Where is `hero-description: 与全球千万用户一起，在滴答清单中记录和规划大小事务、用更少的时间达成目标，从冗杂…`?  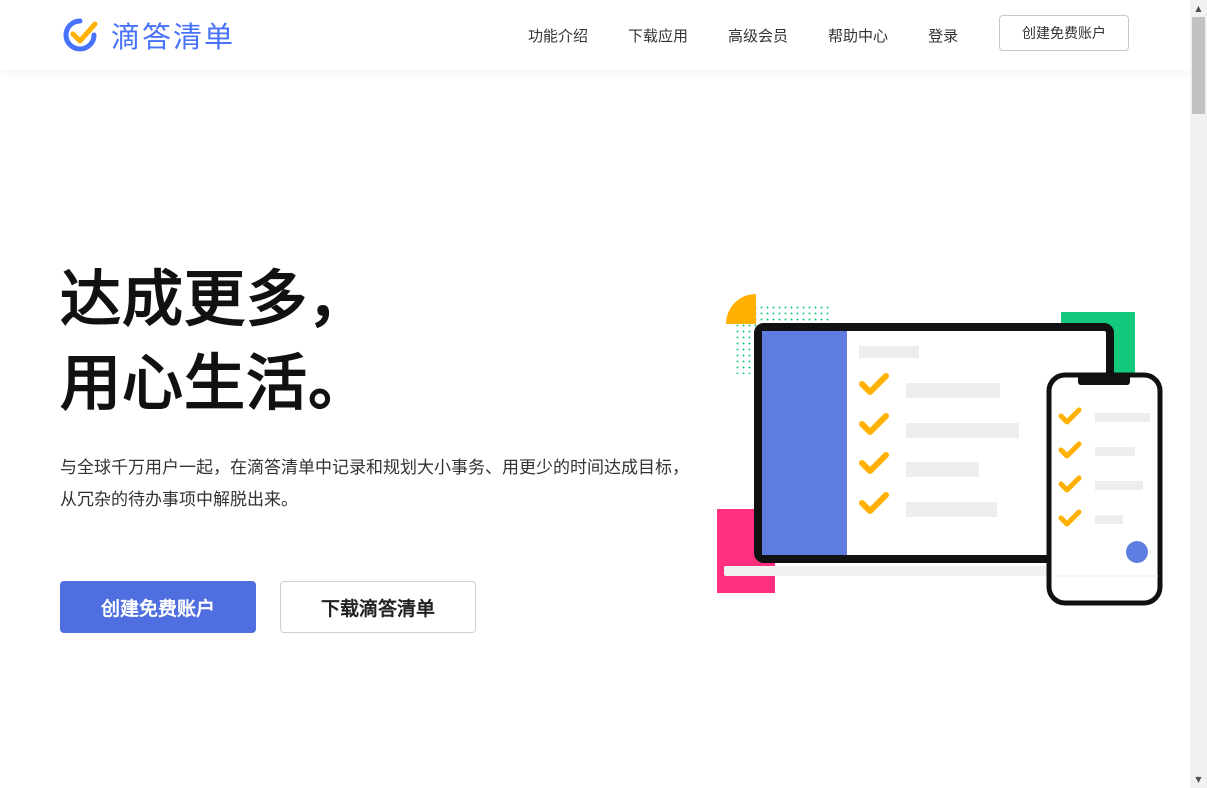
hero-description: 与全球千万用户一起，在滴答清单中记录和规划大小事务、用更少的时间达成目标，从冗杂… is located at coordinates (374, 484).